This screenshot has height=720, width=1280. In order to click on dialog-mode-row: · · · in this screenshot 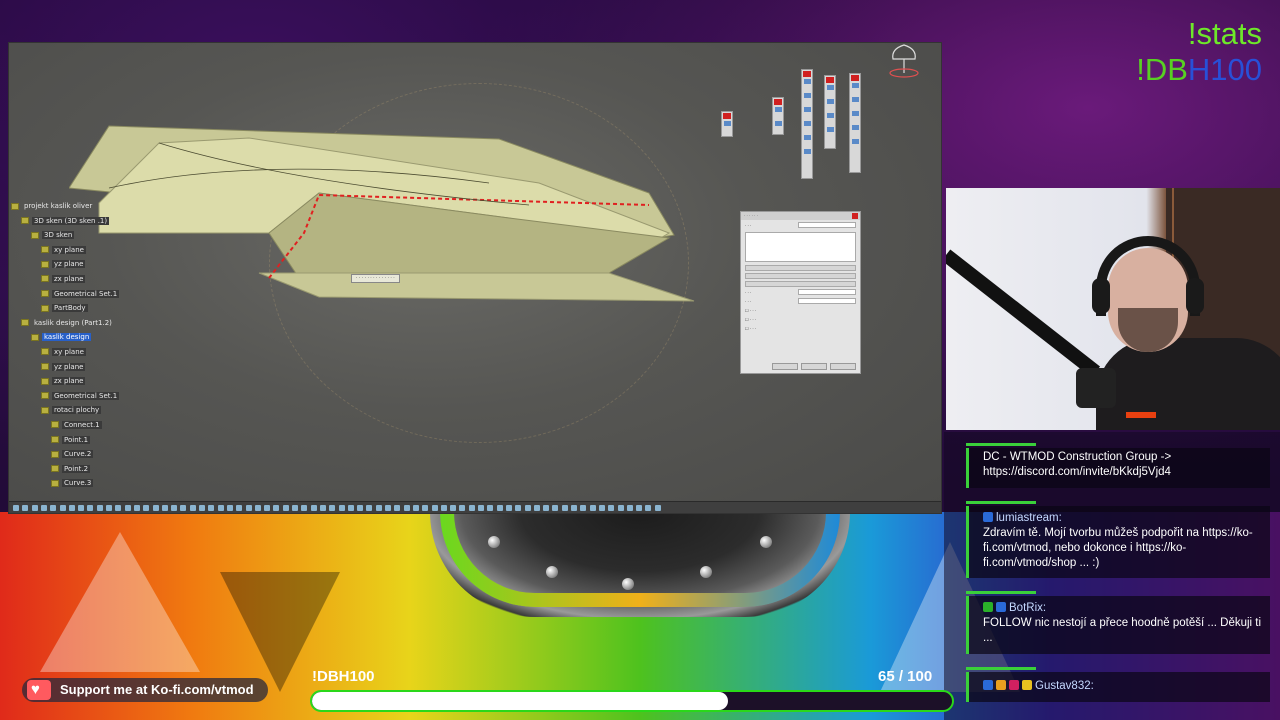, I will do `click(800, 225)`.